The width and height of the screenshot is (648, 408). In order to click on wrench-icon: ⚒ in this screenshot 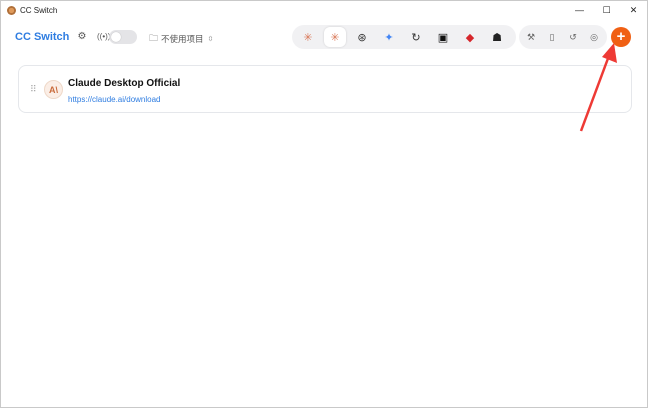, I will do `click(531, 36)`.